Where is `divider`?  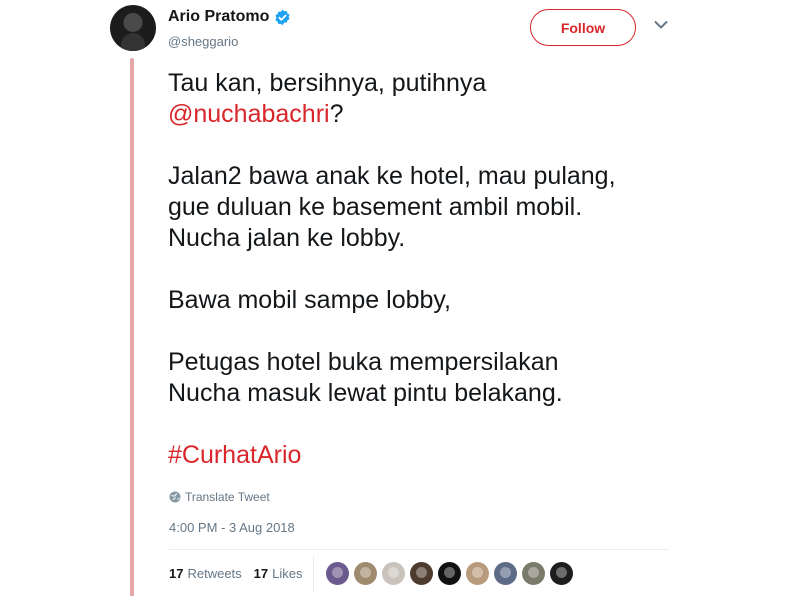
divider is located at coordinates (419, 549).